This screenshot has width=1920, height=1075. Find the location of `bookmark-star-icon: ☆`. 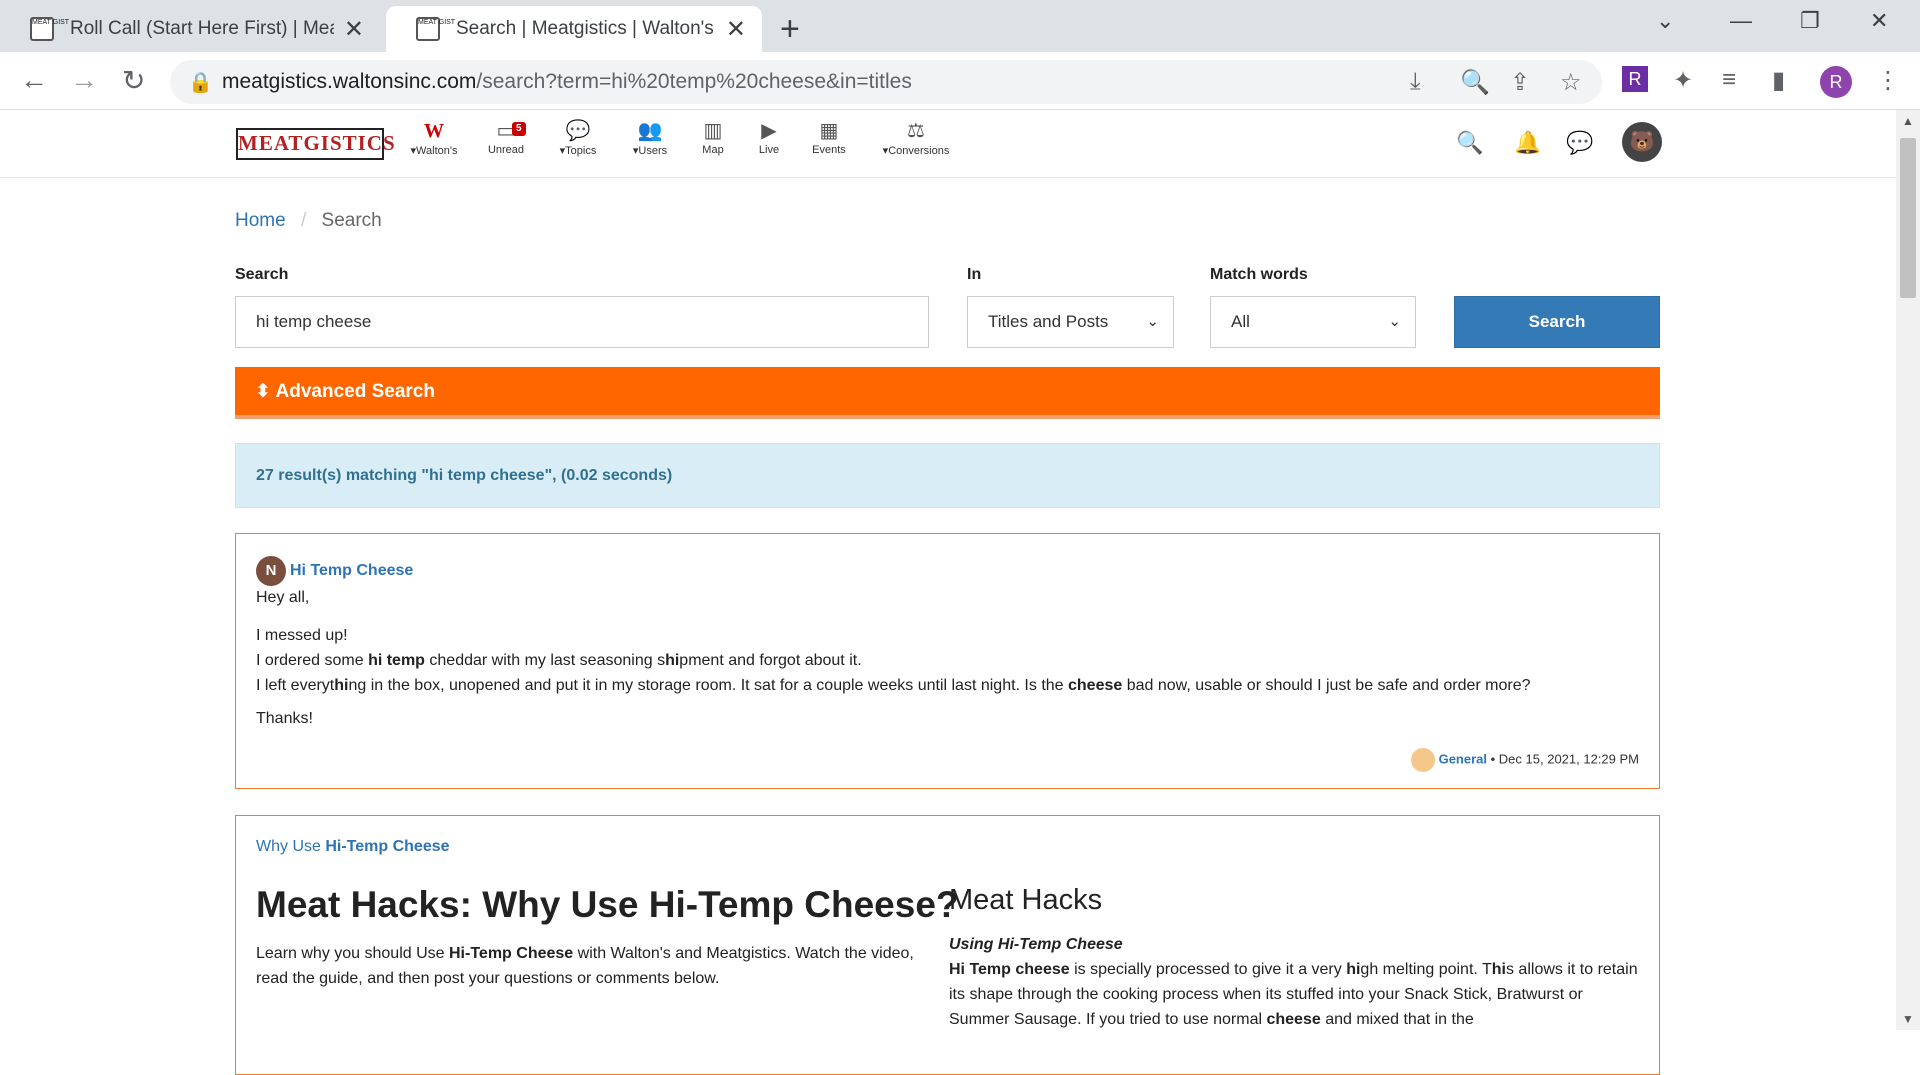

bookmark-star-icon: ☆ is located at coordinates (1571, 82).